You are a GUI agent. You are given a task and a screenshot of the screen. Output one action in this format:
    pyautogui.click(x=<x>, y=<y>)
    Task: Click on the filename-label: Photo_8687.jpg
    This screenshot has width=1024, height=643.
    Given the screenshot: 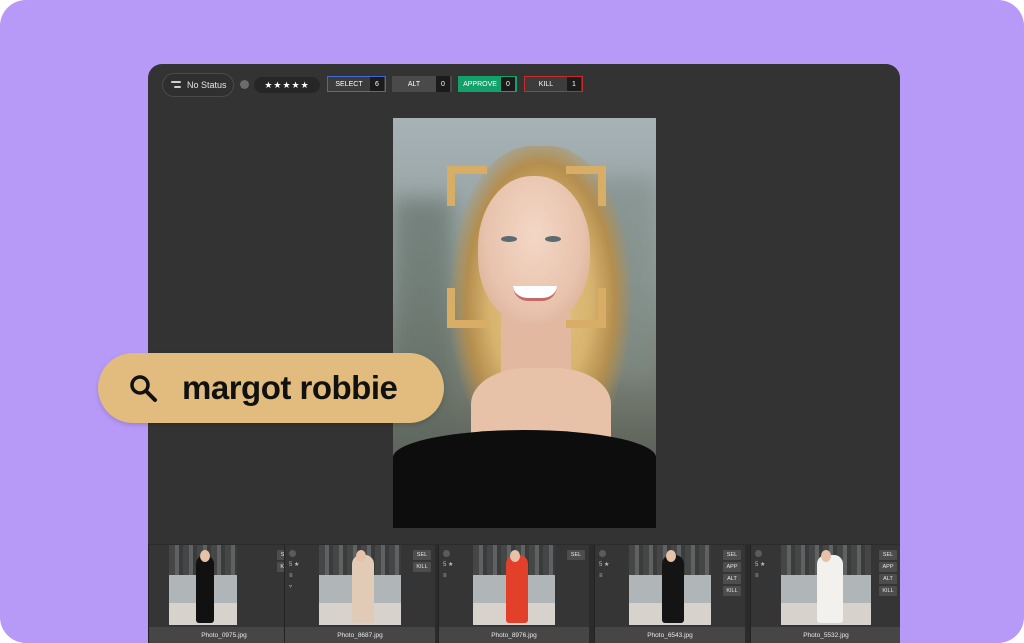 What is the action you would take?
    pyautogui.click(x=360, y=635)
    